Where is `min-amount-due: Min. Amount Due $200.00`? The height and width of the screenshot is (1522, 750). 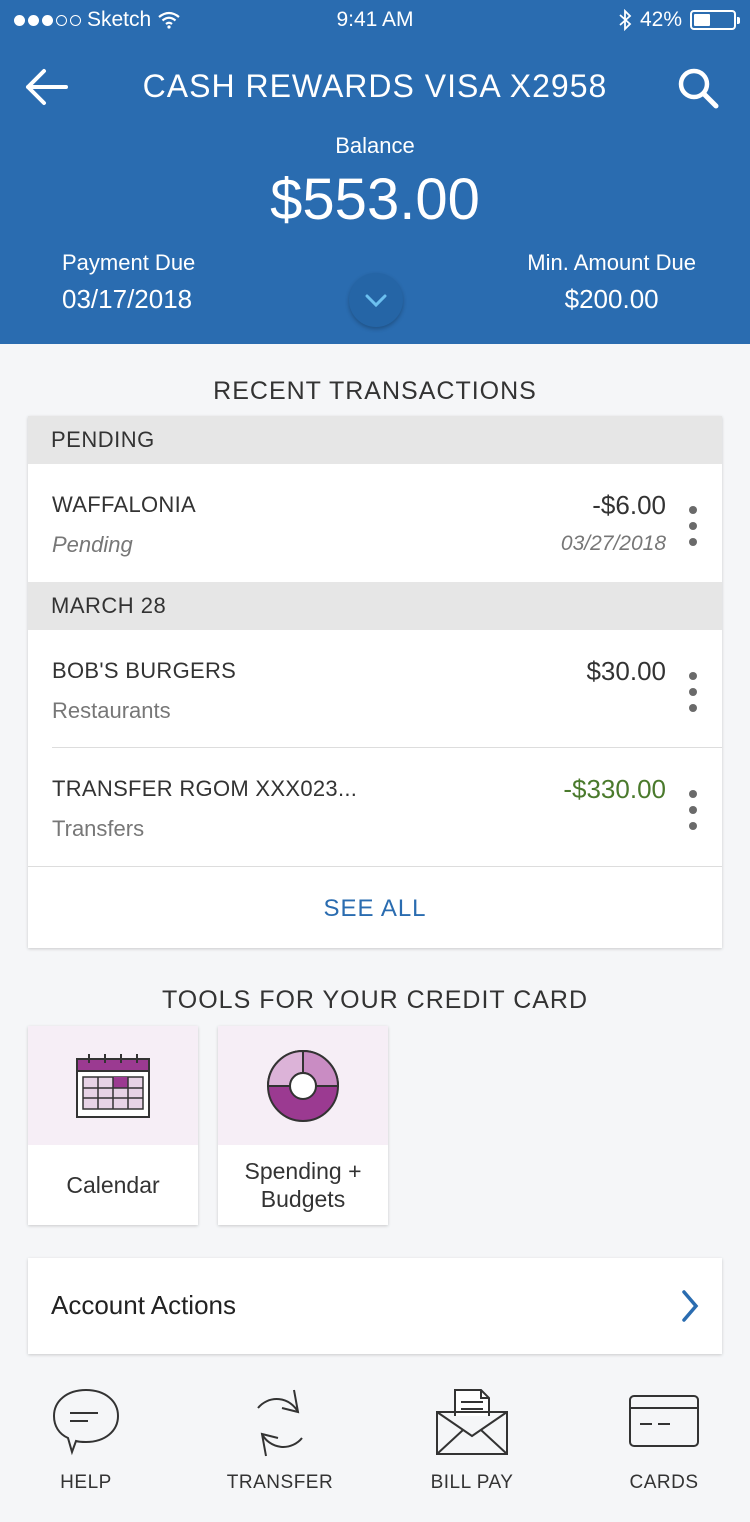
min-amount-due: Min. Amount Due $200.00 is located at coordinates (611, 282).